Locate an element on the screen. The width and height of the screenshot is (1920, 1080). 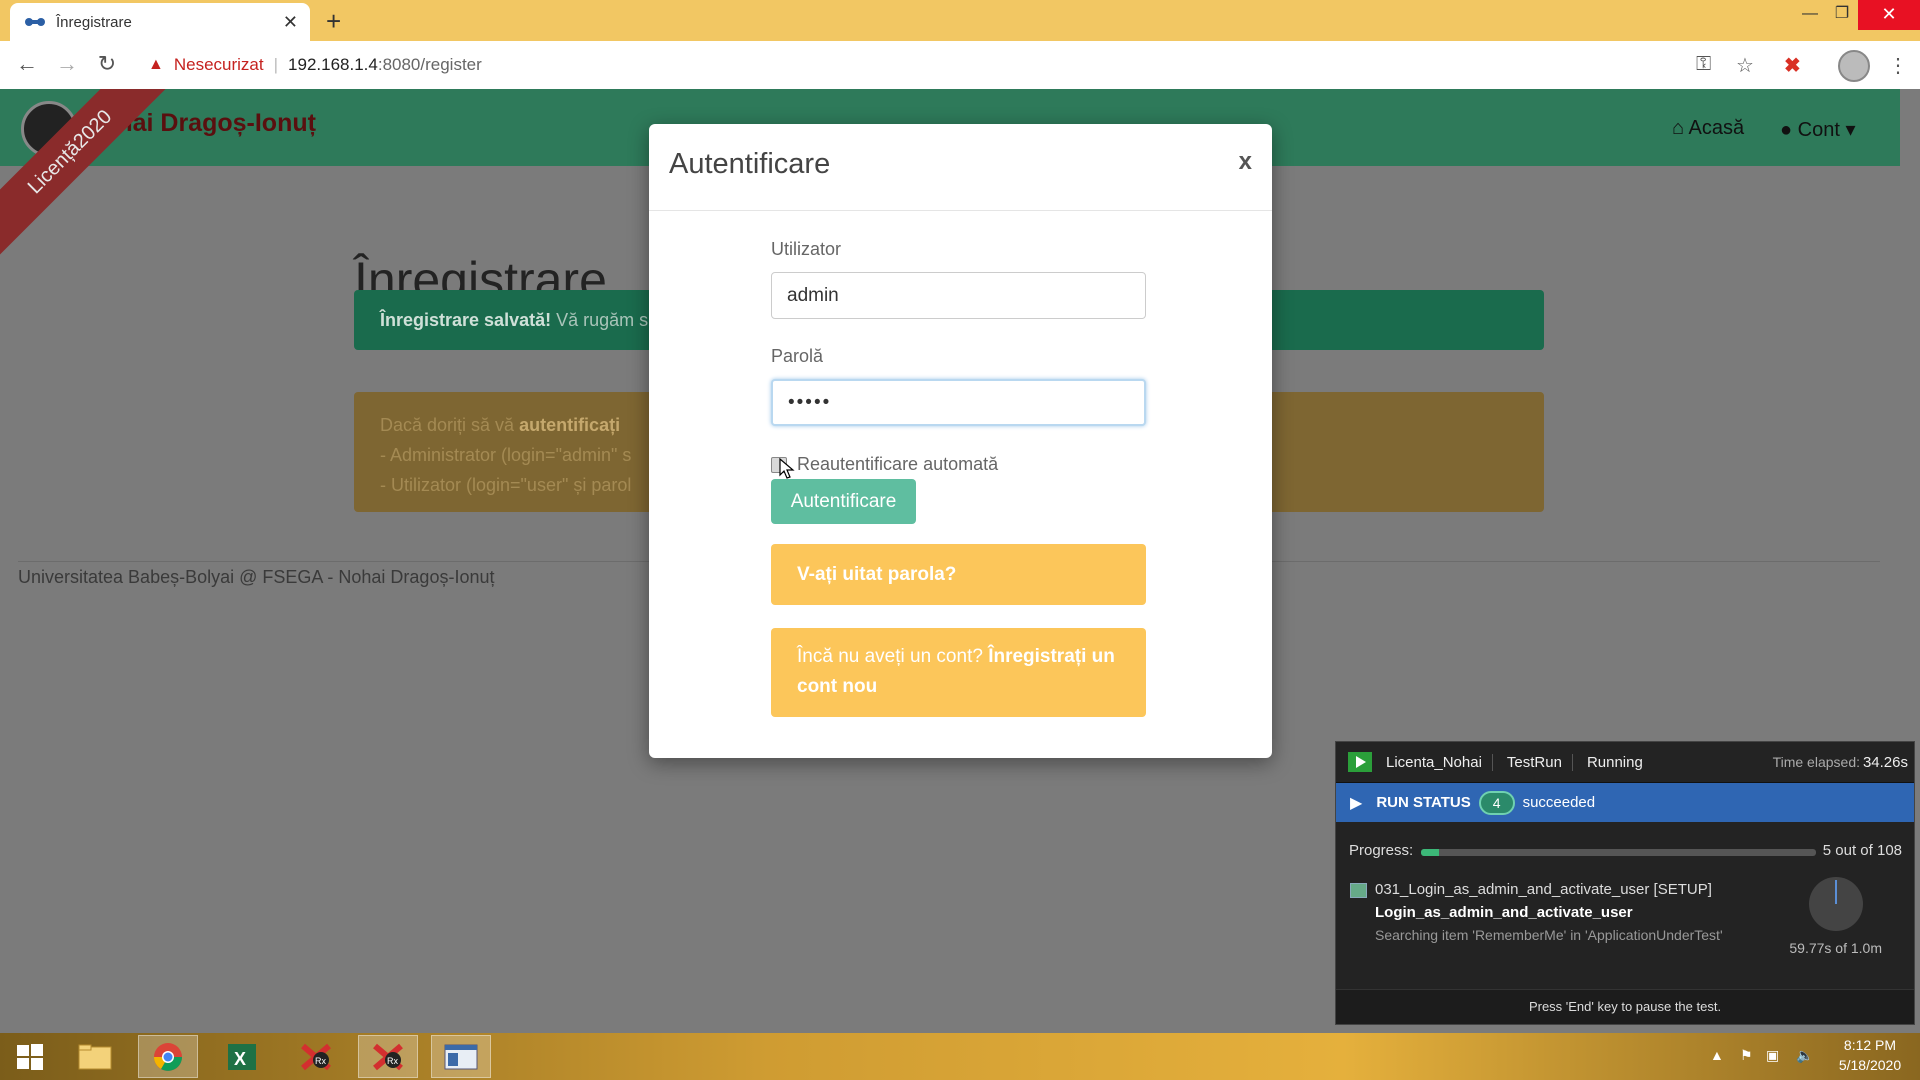
reload-icon: ↻ is located at coordinates (107, 64).